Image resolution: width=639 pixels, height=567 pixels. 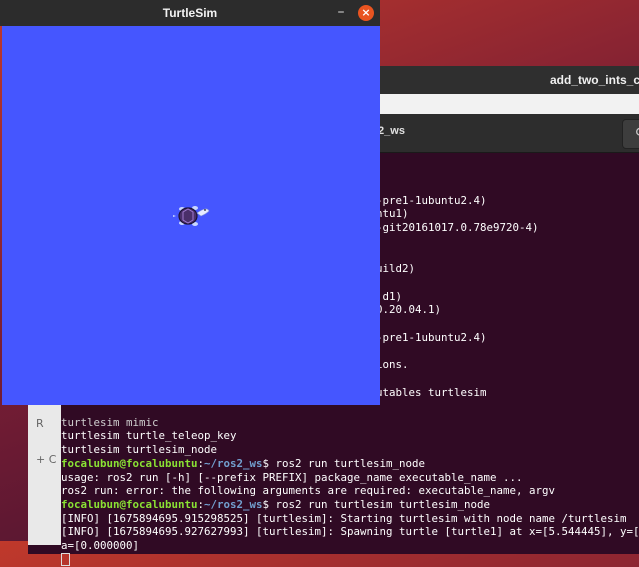 What do you see at coordinates (149, 436) in the screenshot?
I see `terminal-line: turtlesim turtle_teleop_key` at bounding box center [149, 436].